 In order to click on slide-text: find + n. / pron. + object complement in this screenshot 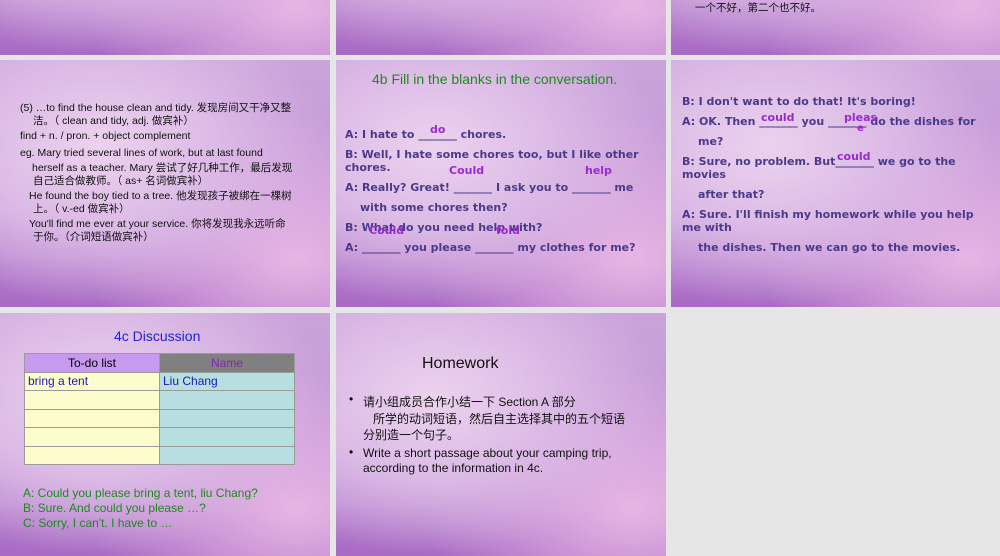, I will do `click(105, 136)`.